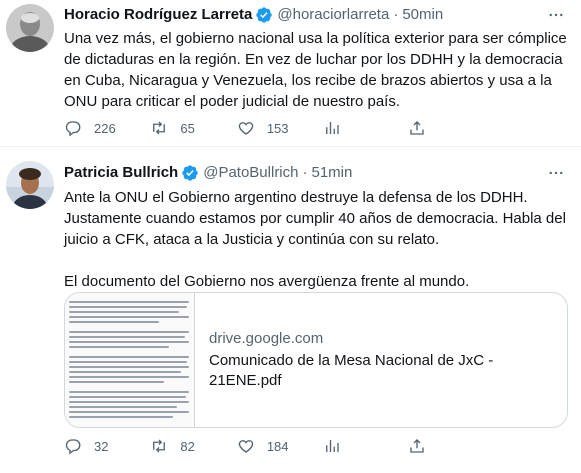 The width and height of the screenshot is (581, 473). I want to click on reply-count: 32, so click(101, 446).